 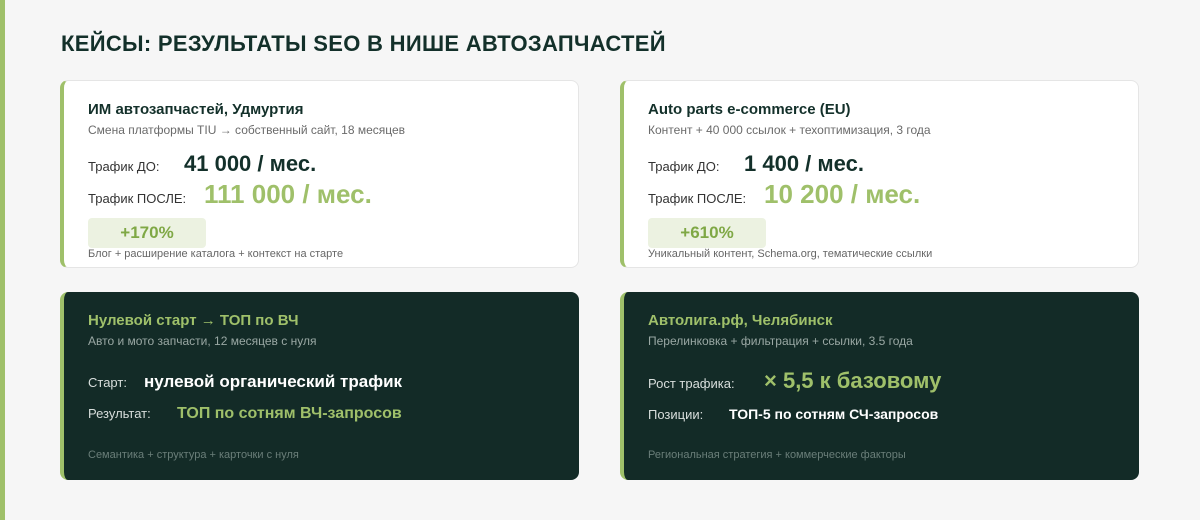 What do you see at coordinates (289, 413) in the screenshot?
I see `result-value: ТОП по сотням ВЧ-запросов` at bounding box center [289, 413].